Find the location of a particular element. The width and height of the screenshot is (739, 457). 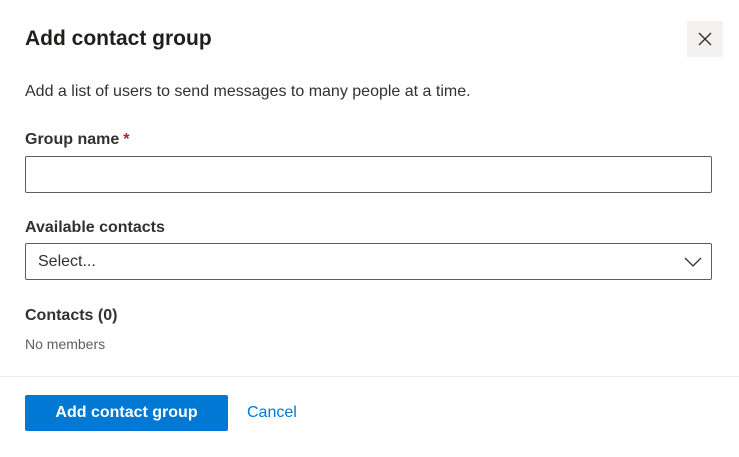

available-contacts-label: Available contacts is located at coordinates (95, 227).